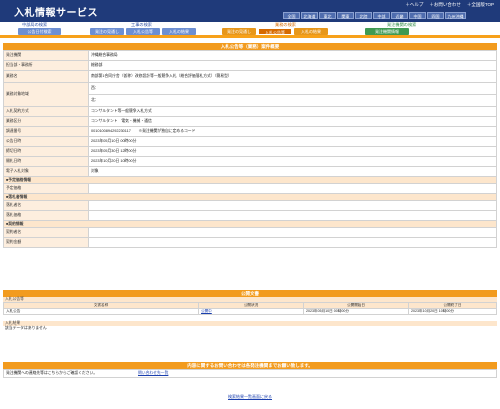 The width and height of the screenshot is (500, 409). Describe the element at coordinates (381, 15) in the screenshot. I see `region-tab: 中部` at that location.